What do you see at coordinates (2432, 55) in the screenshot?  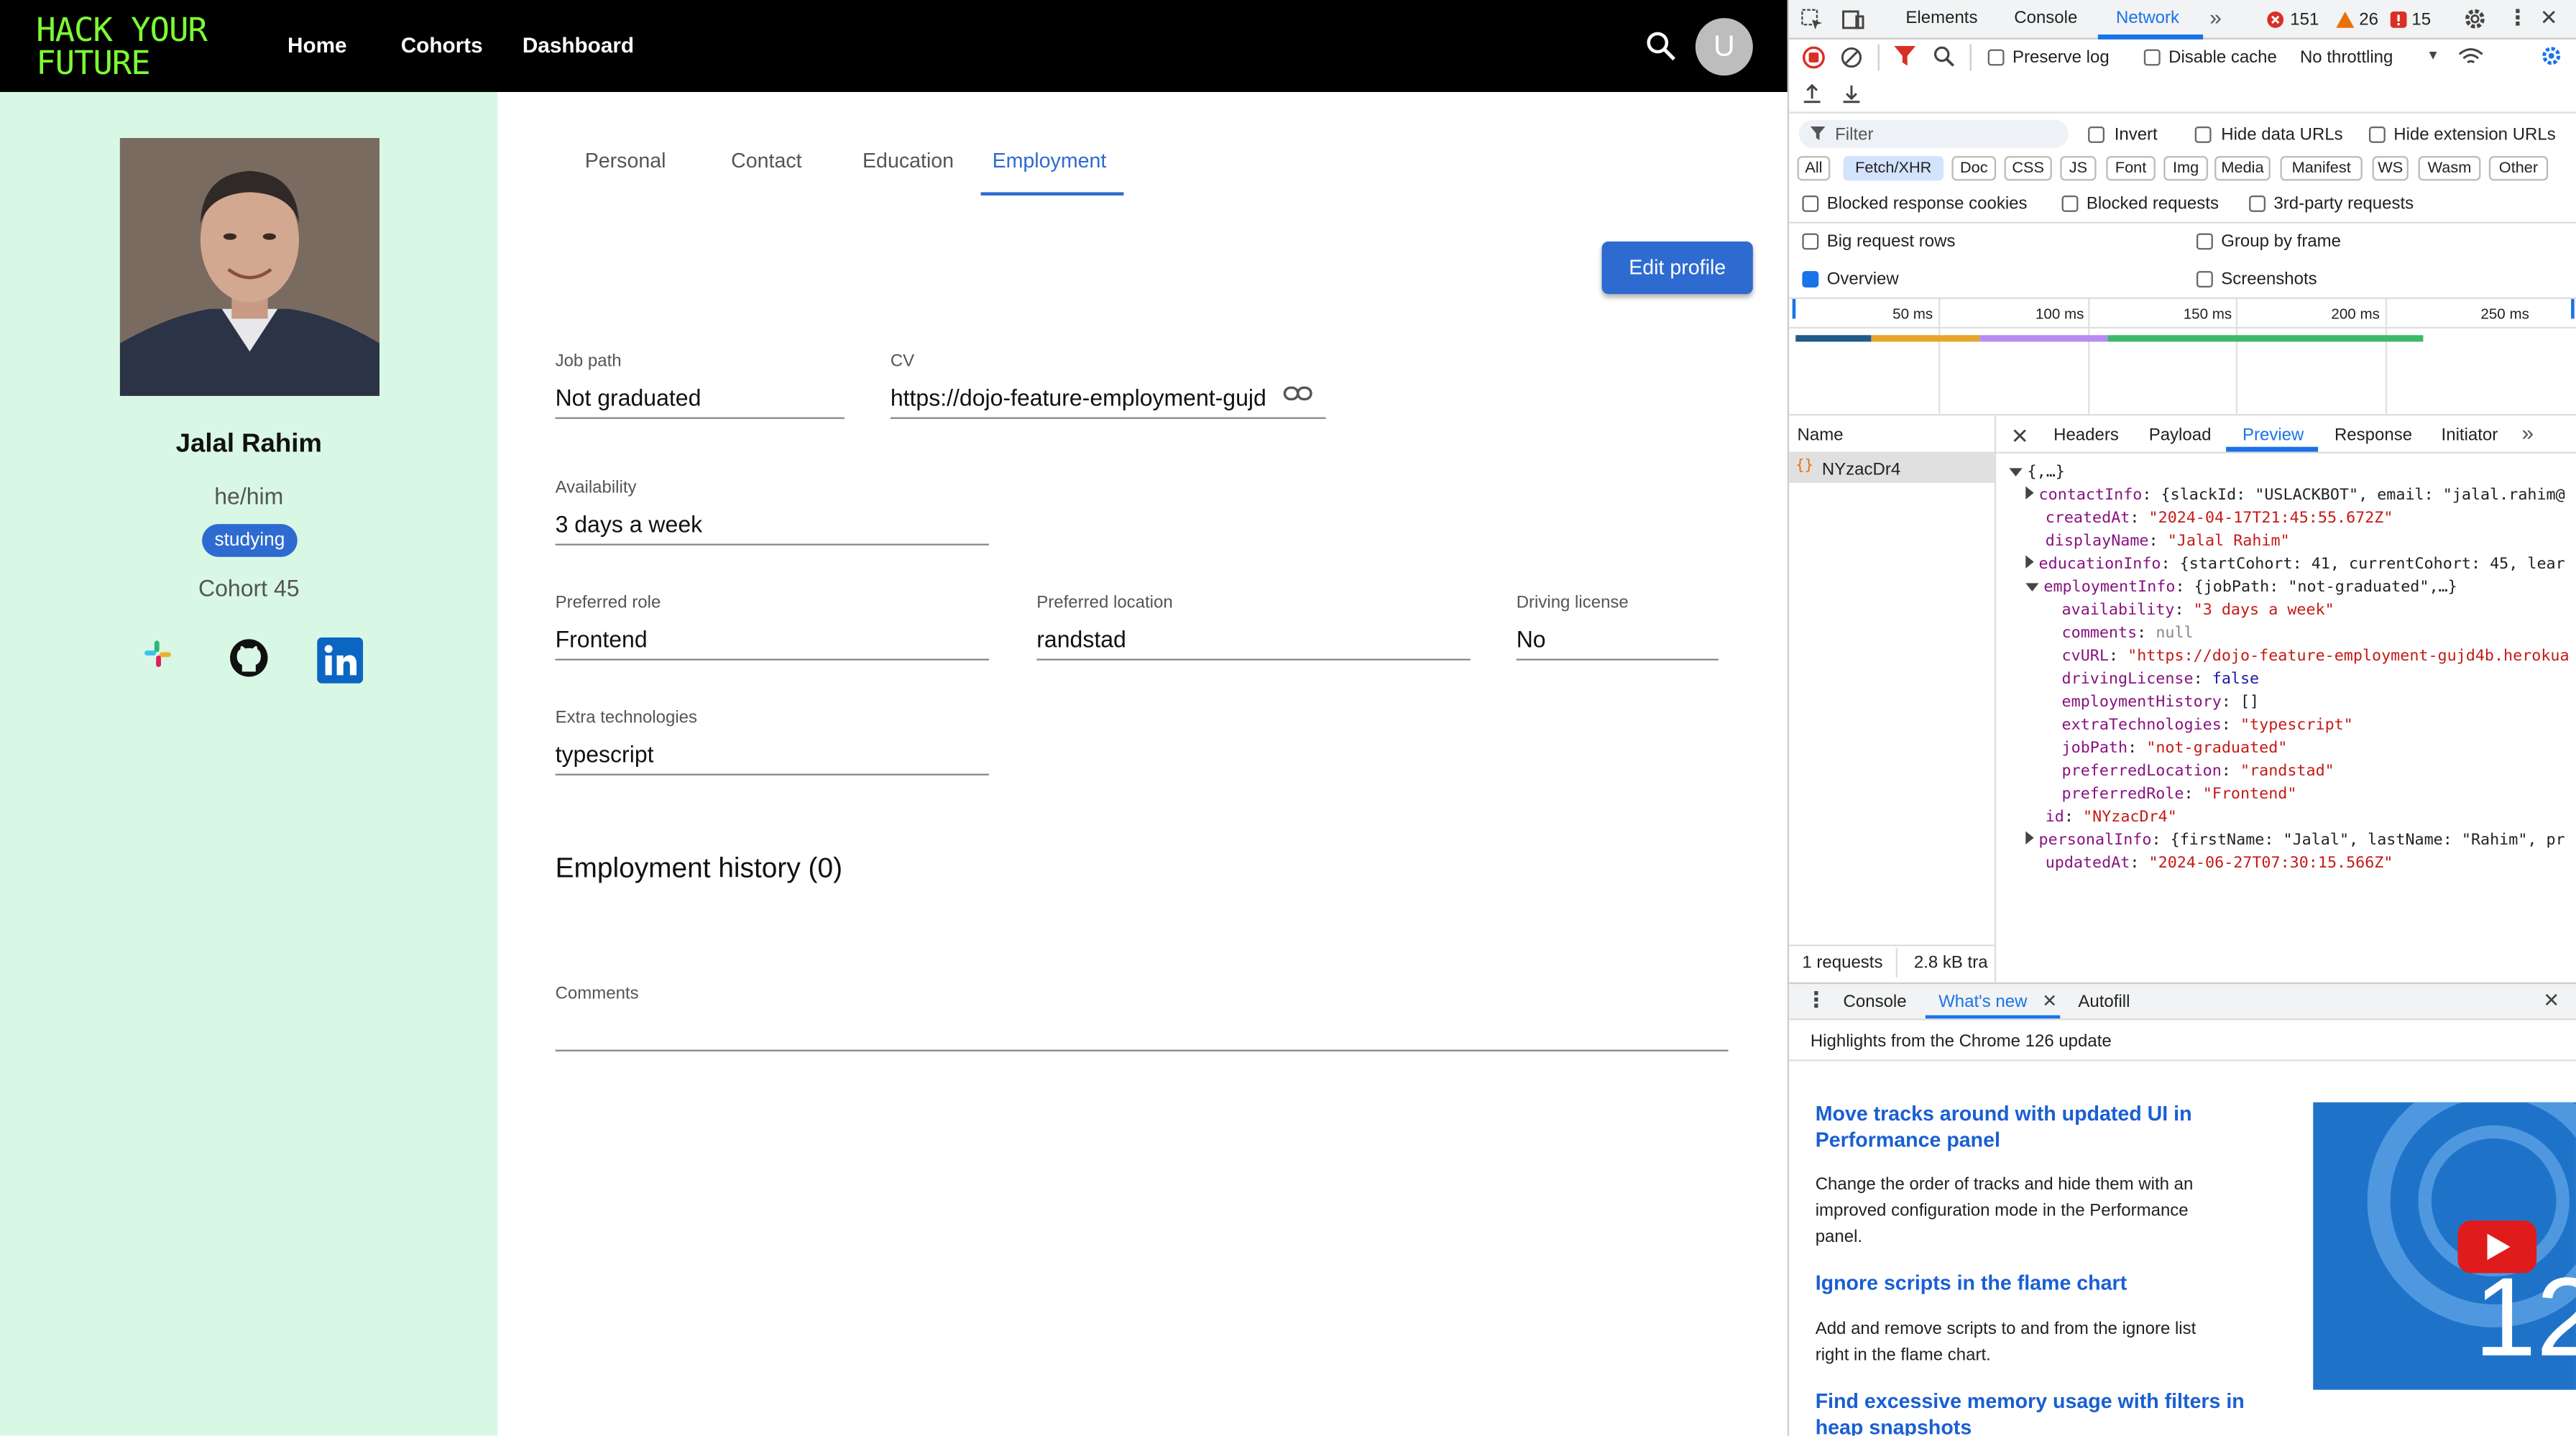 I see `dropdown-arrow-icon: ▼` at bounding box center [2432, 55].